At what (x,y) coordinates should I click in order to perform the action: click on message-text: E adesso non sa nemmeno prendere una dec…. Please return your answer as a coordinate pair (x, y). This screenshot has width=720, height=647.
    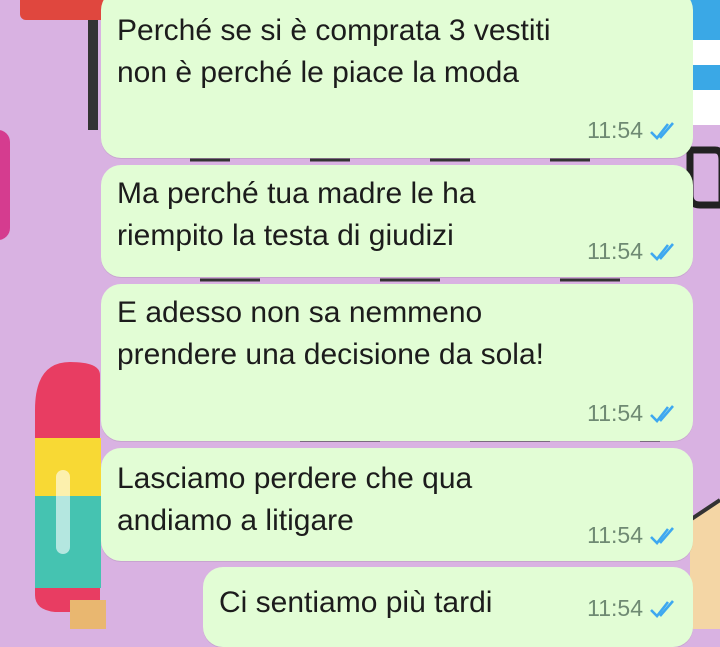
    Looking at the image, I should click on (330, 333).